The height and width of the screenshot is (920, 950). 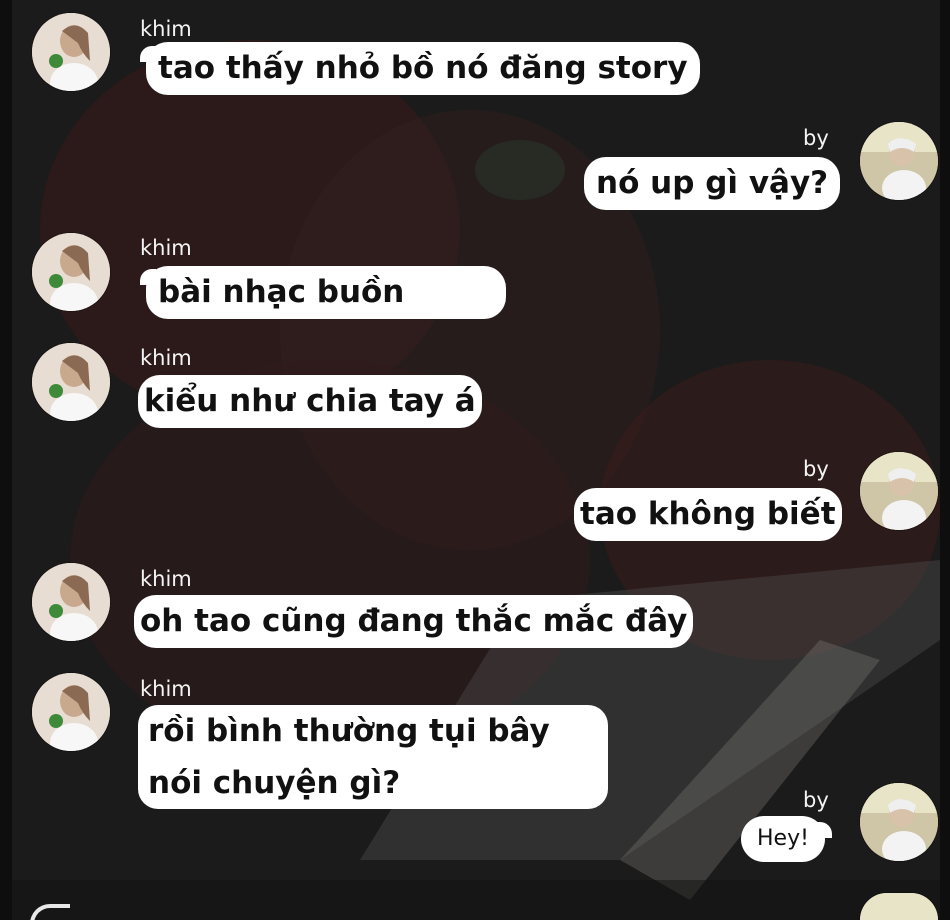 What do you see at coordinates (6, 460) in the screenshot?
I see `frame-edge-left` at bounding box center [6, 460].